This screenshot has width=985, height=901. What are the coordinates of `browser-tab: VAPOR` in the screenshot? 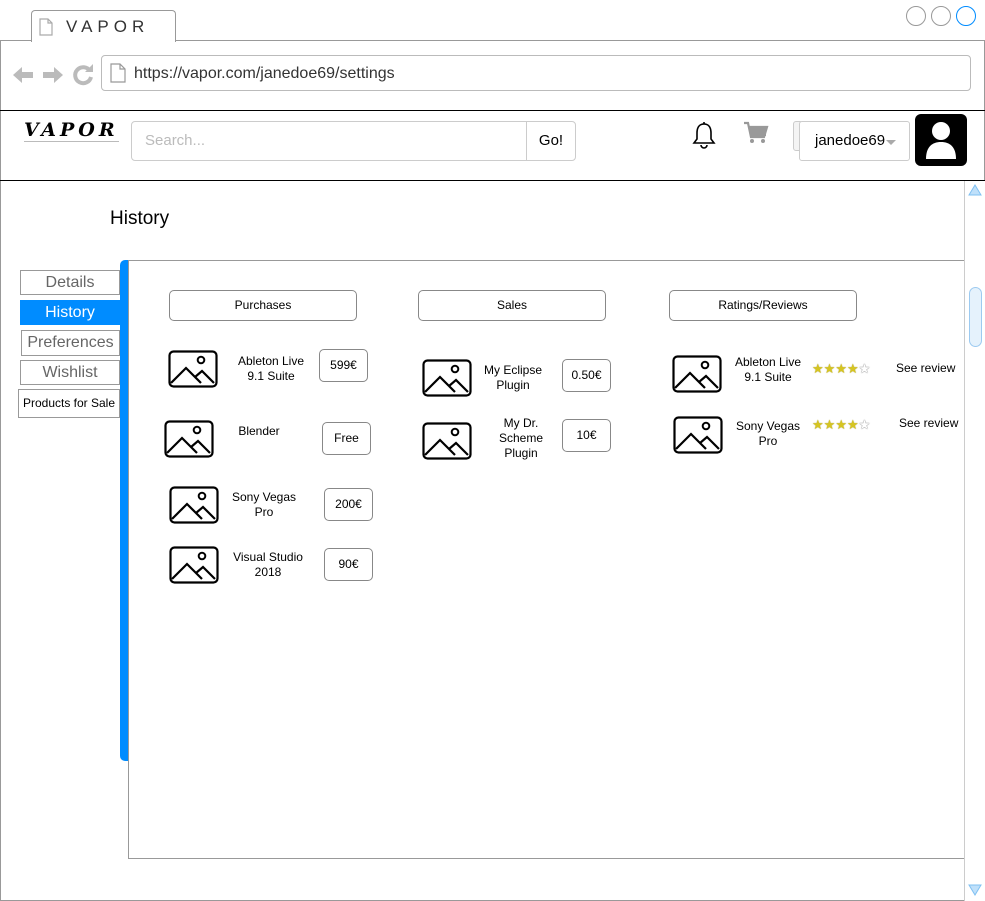 It's located at (103, 26).